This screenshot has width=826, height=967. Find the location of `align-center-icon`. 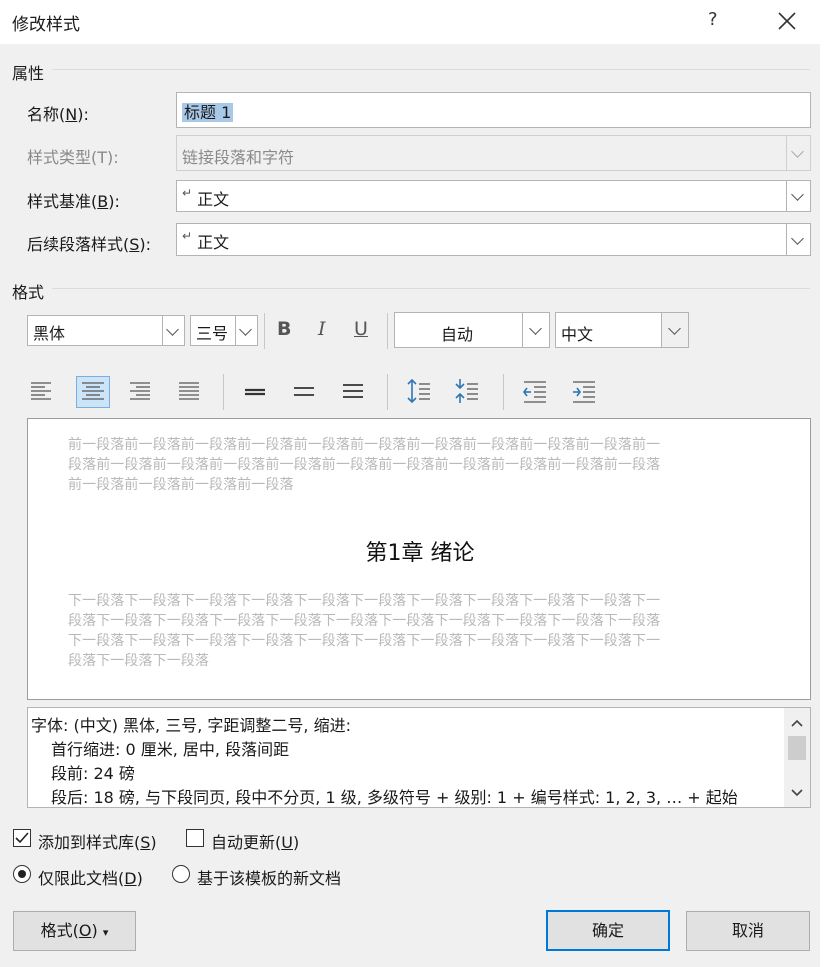

align-center-icon is located at coordinates (93, 391).